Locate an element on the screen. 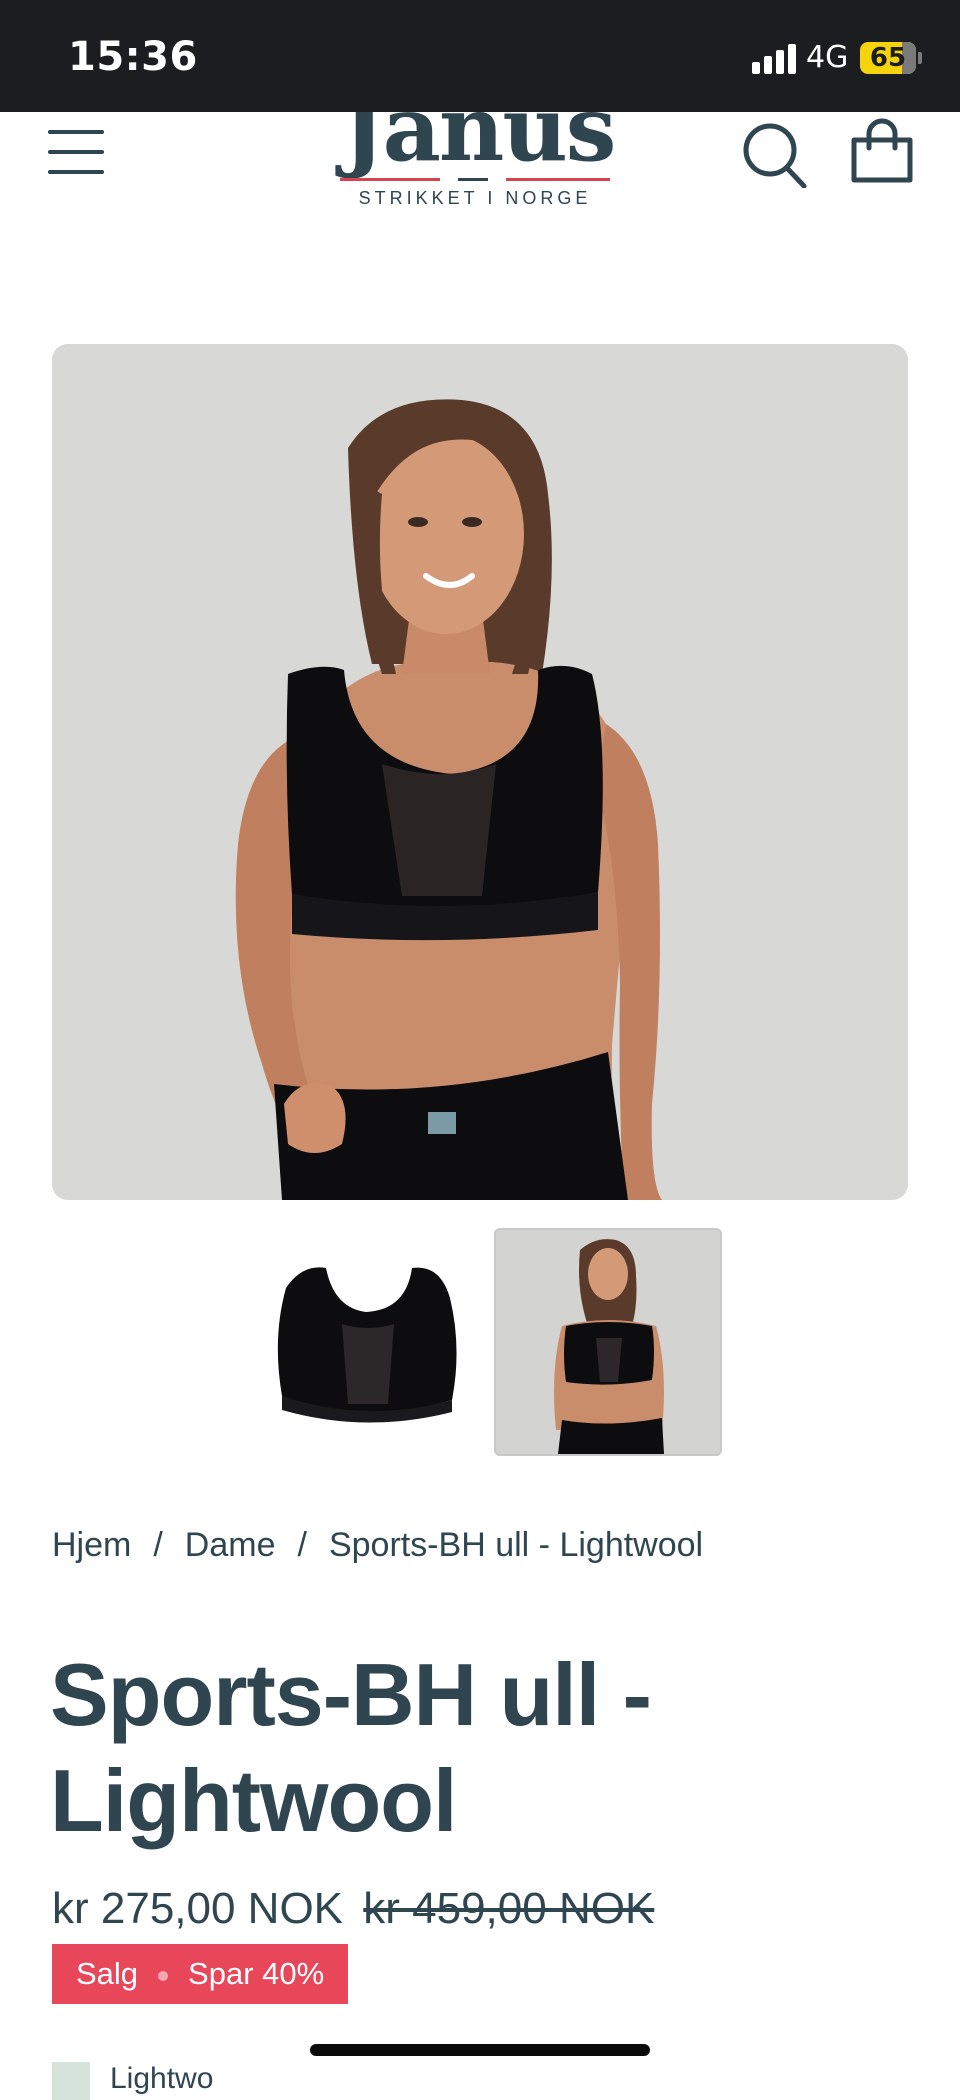  product-thumbnail-active is located at coordinates (608, 1342).